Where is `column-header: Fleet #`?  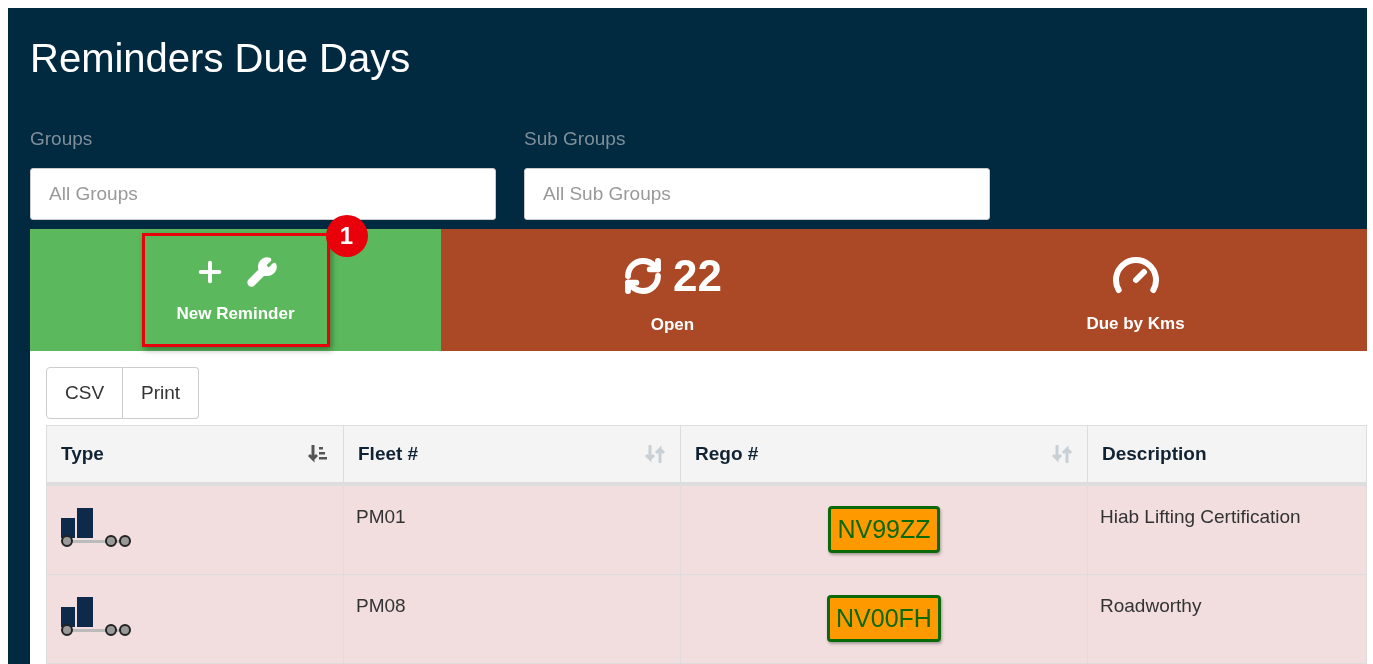
column-header: Fleet # is located at coordinates (512, 454).